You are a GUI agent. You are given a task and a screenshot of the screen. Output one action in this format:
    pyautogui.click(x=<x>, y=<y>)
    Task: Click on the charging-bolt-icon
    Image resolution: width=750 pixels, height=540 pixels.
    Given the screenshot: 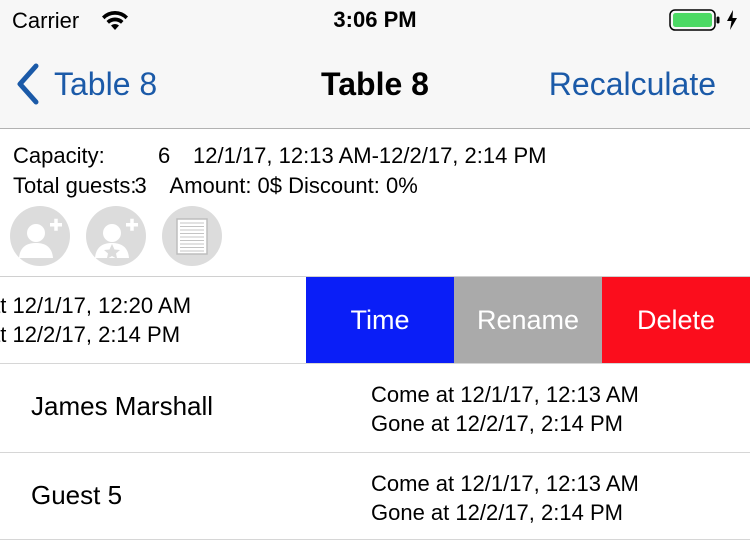 What is the action you would take?
    pyautogui.click(x=732, y=20)
    